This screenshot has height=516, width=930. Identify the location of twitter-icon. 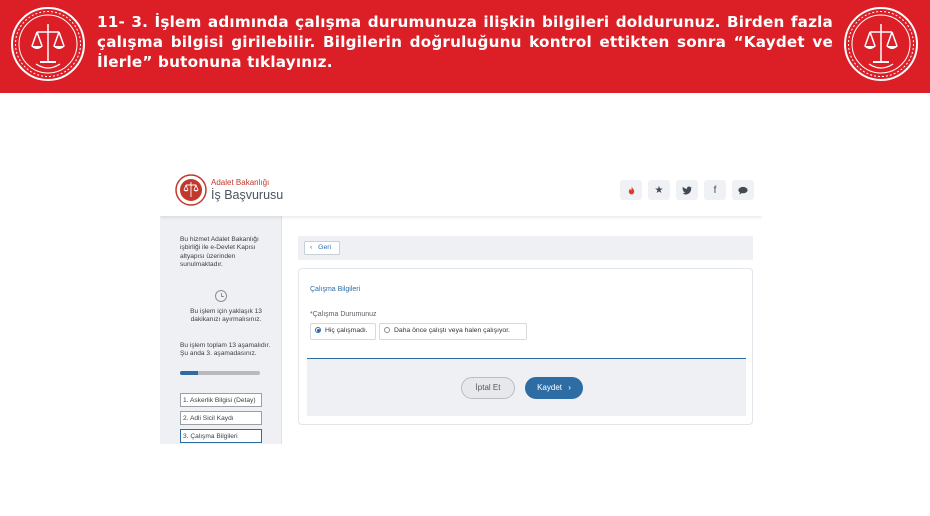
(687, 190).